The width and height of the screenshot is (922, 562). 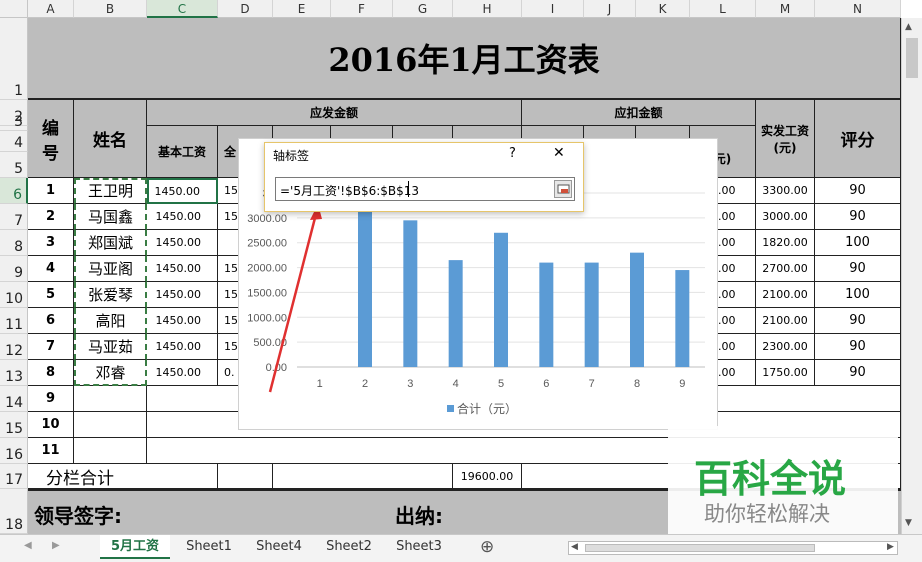 What do you see at coordinates (785, 243) in the screenshot?
I see `net-salary: 1820.00` at bounding box center [785, 243].